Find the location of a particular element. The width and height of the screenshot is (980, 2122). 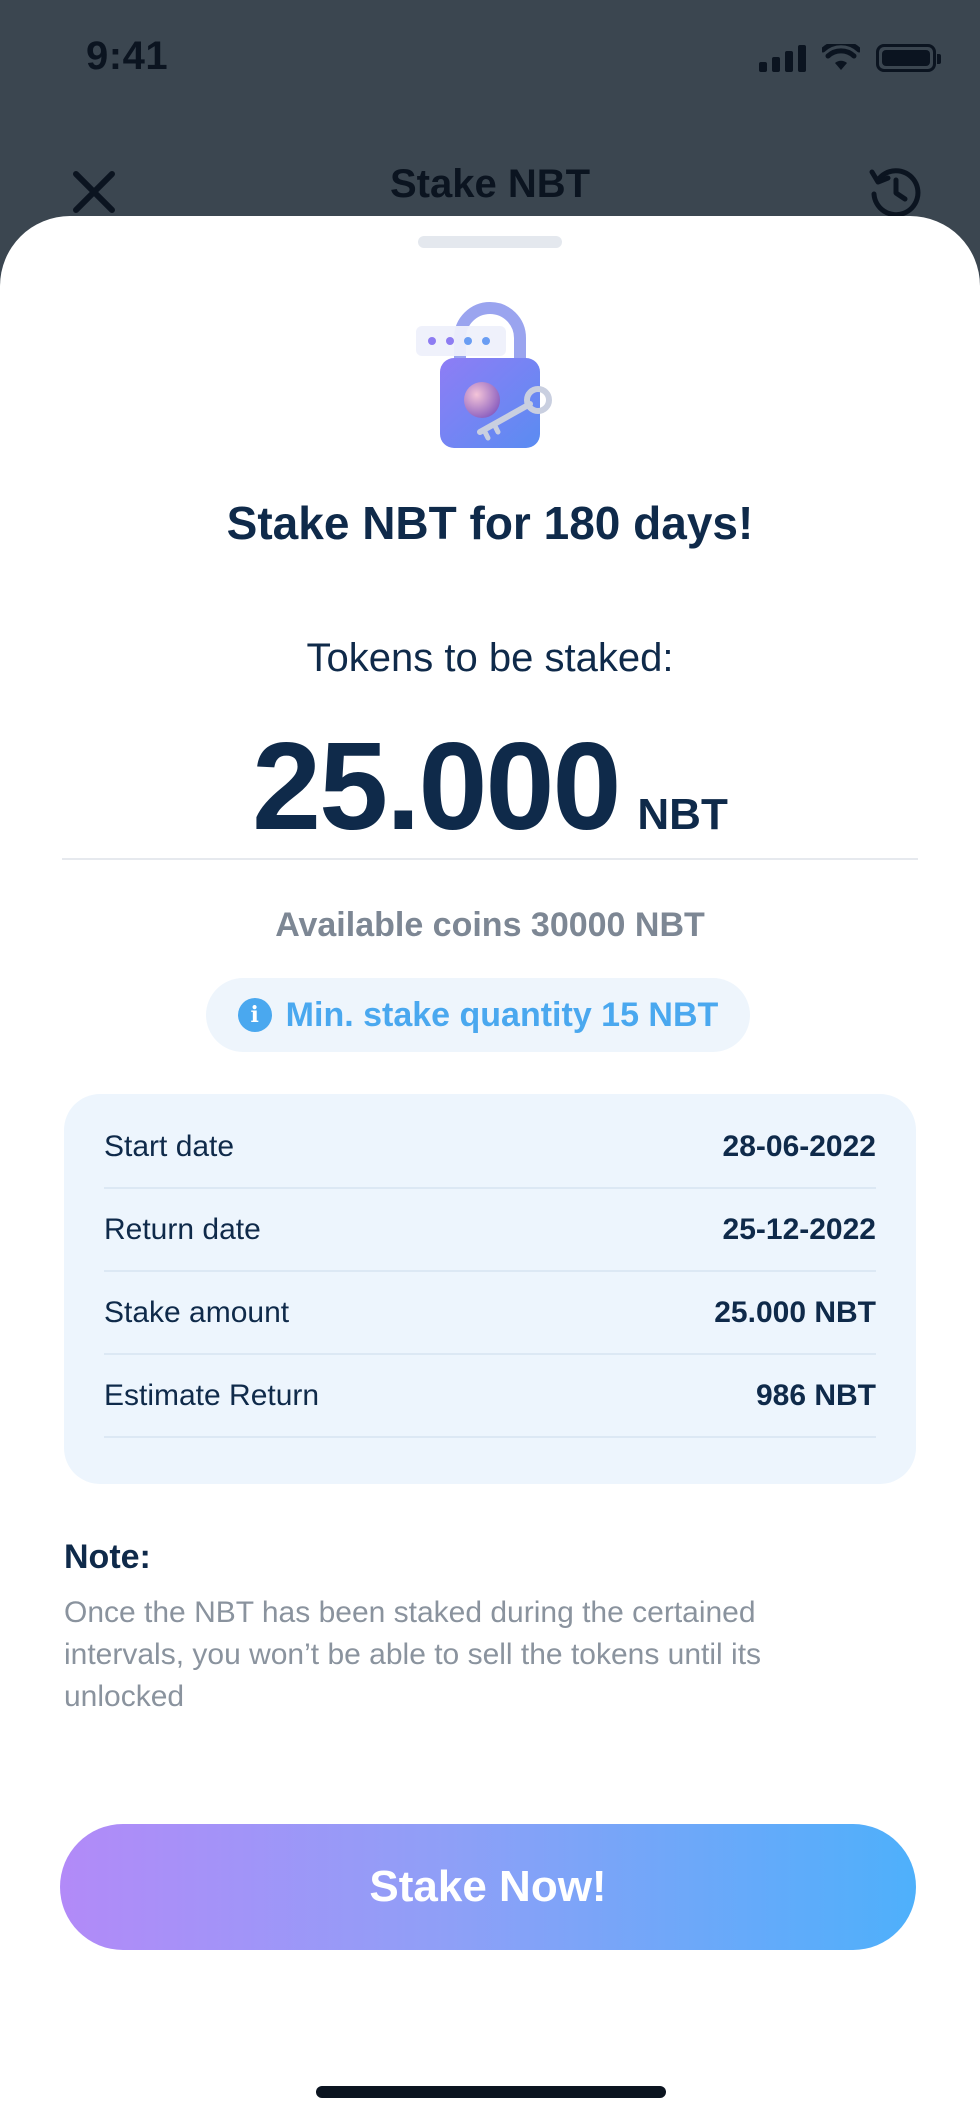

min-stake-badge: i Min. stake quantity 15 NBT is located at coordinates (478, 1015).